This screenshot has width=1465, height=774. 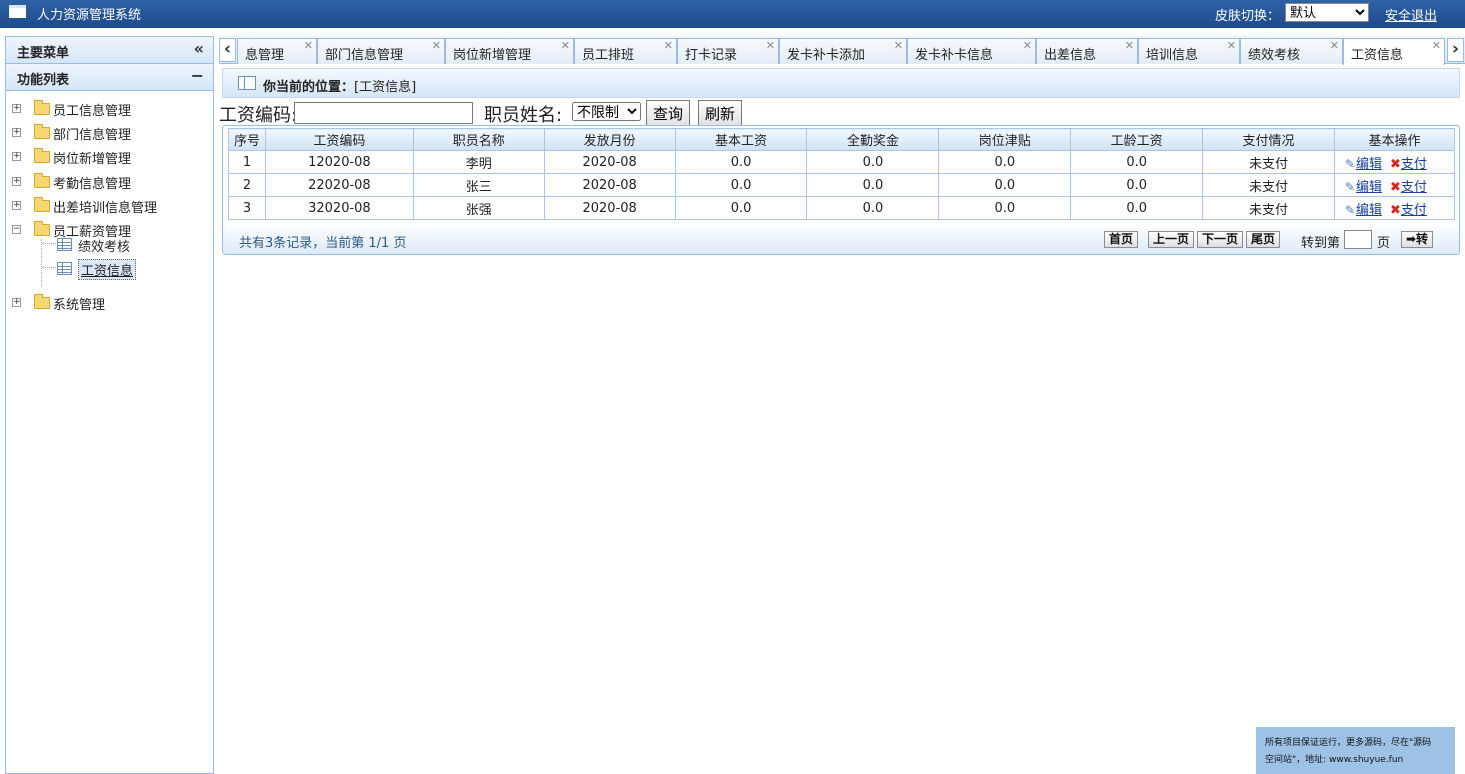 I want to click on salary-code-label: 工资编码:, so click(x=258, y=115).